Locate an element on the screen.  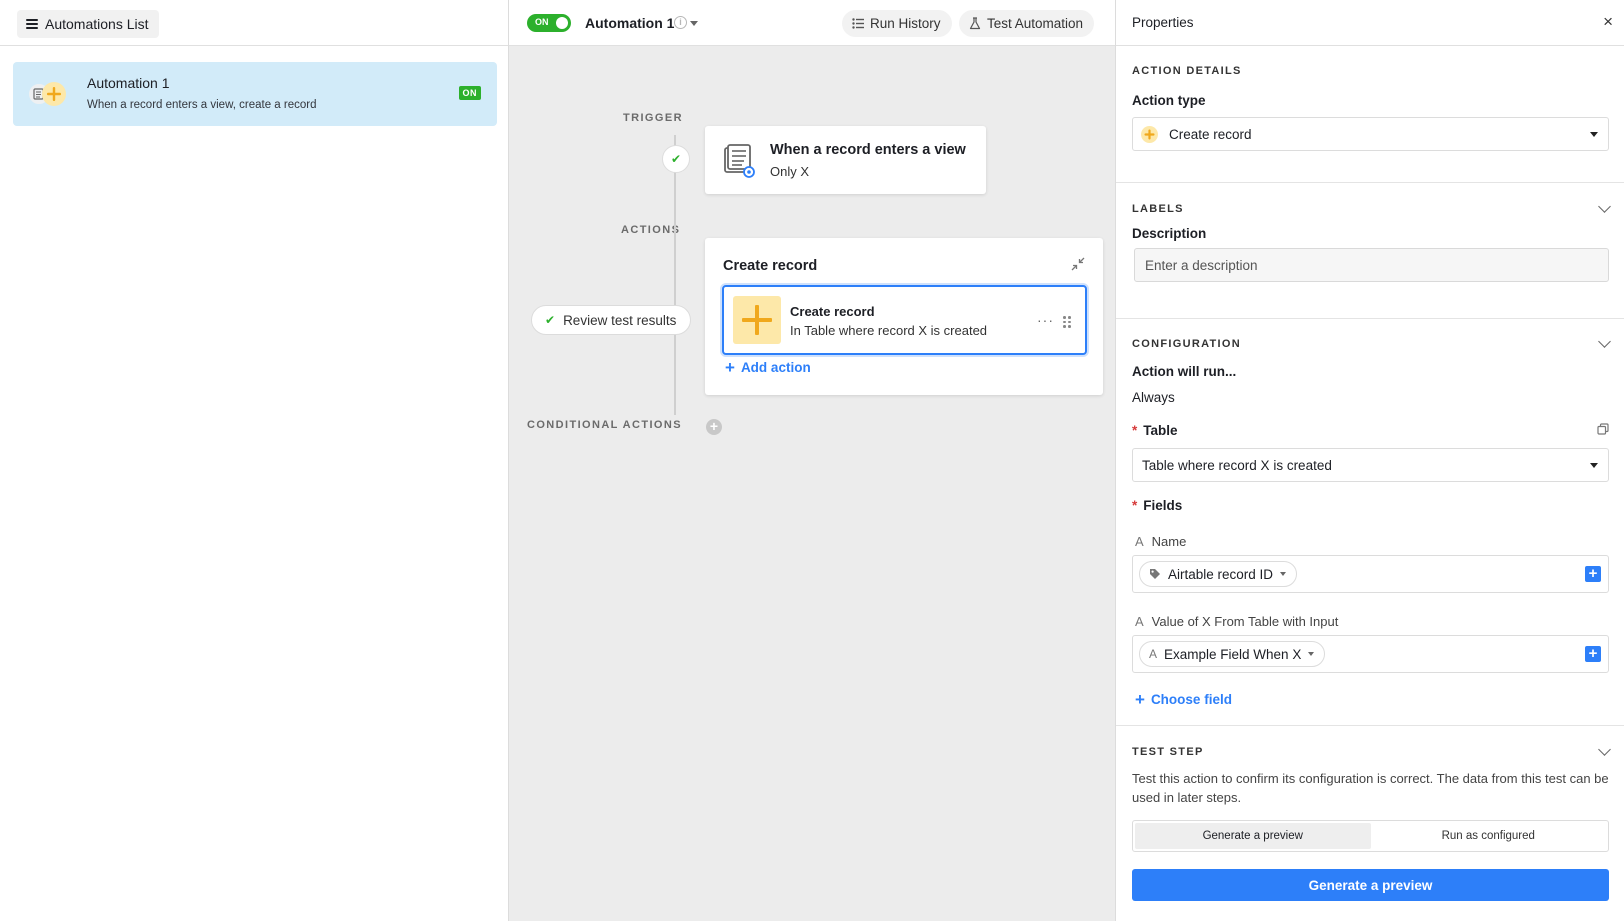
table-select: Table where record X is created is located at coordinates (1370, 465).